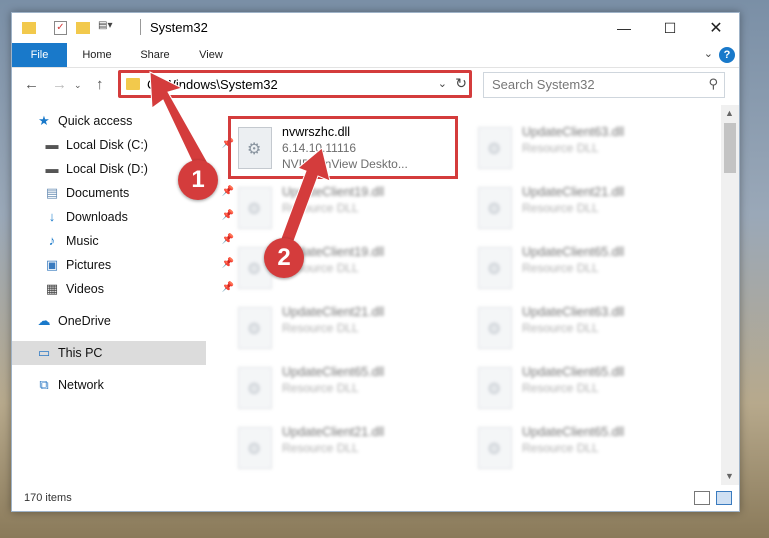  Describe the element at coordinates (284, 258) in the screenshot. I see `step-2-badge: 2` at that location.